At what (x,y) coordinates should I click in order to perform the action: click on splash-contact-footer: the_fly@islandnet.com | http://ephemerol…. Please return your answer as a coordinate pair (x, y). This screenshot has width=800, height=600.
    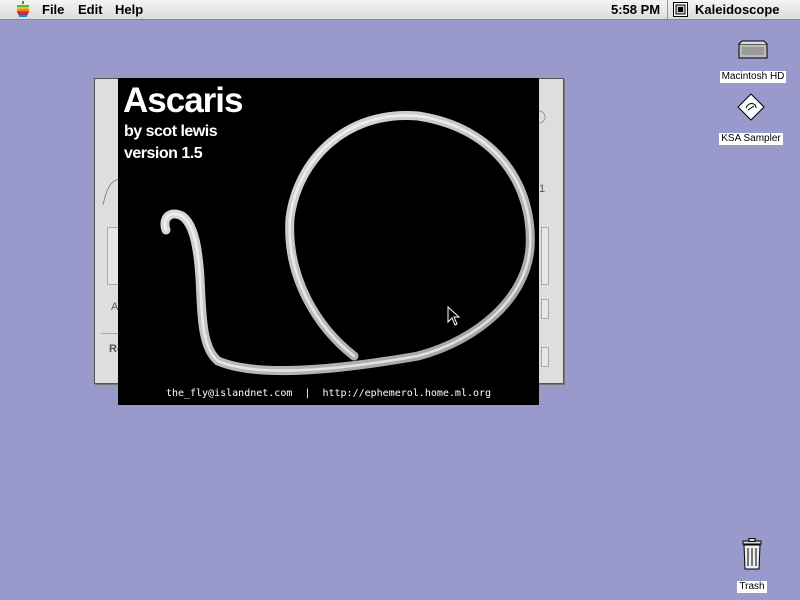
    Looking at the image, I should click on (328, 393).